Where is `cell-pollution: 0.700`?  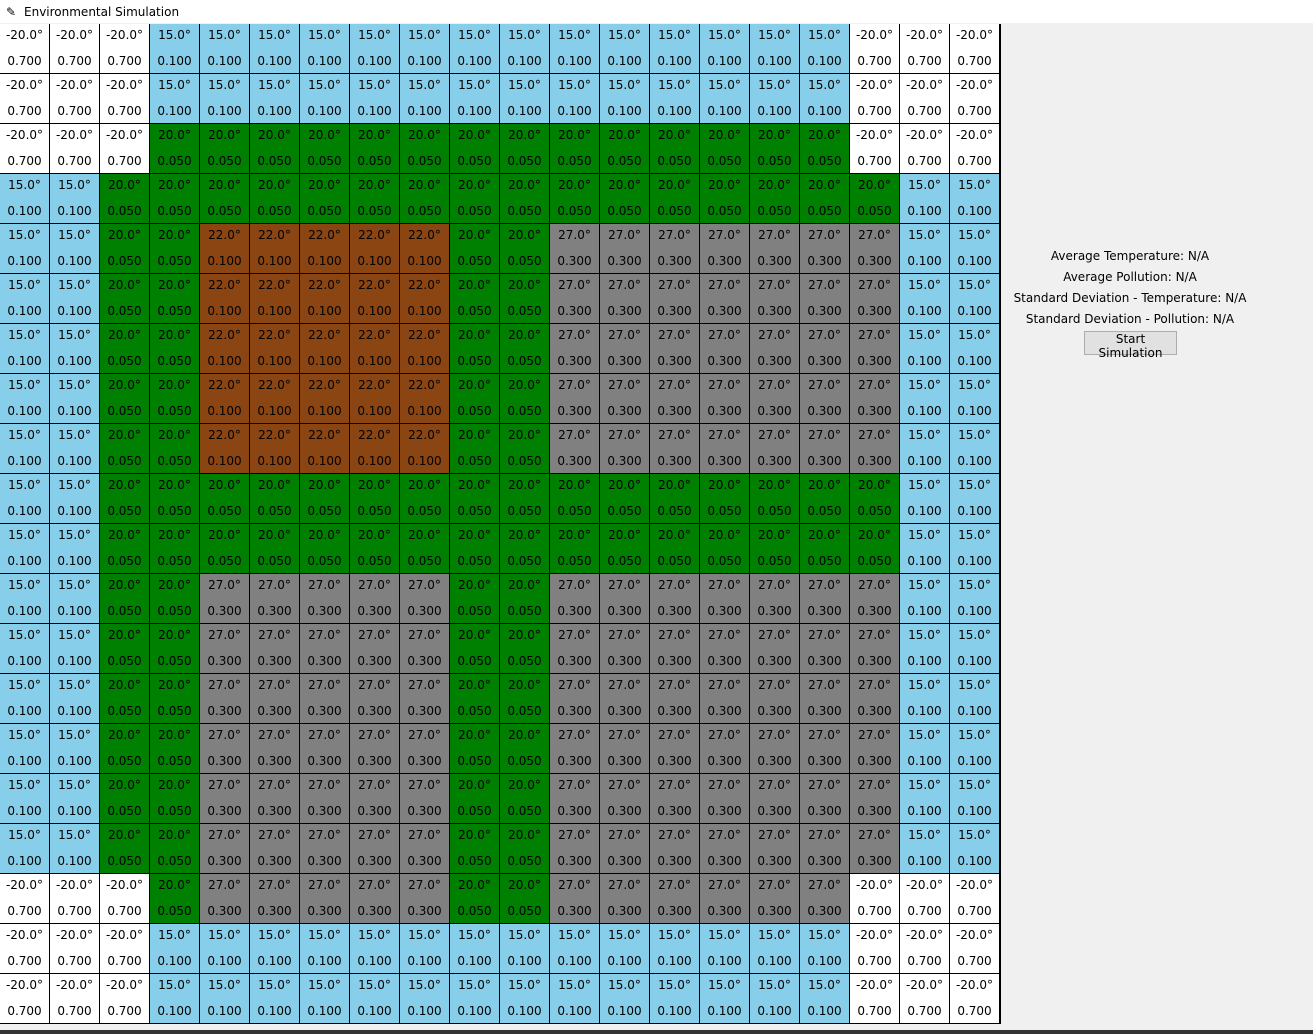
cell-pollution: 0.700 is located at coordinates (924, 161).